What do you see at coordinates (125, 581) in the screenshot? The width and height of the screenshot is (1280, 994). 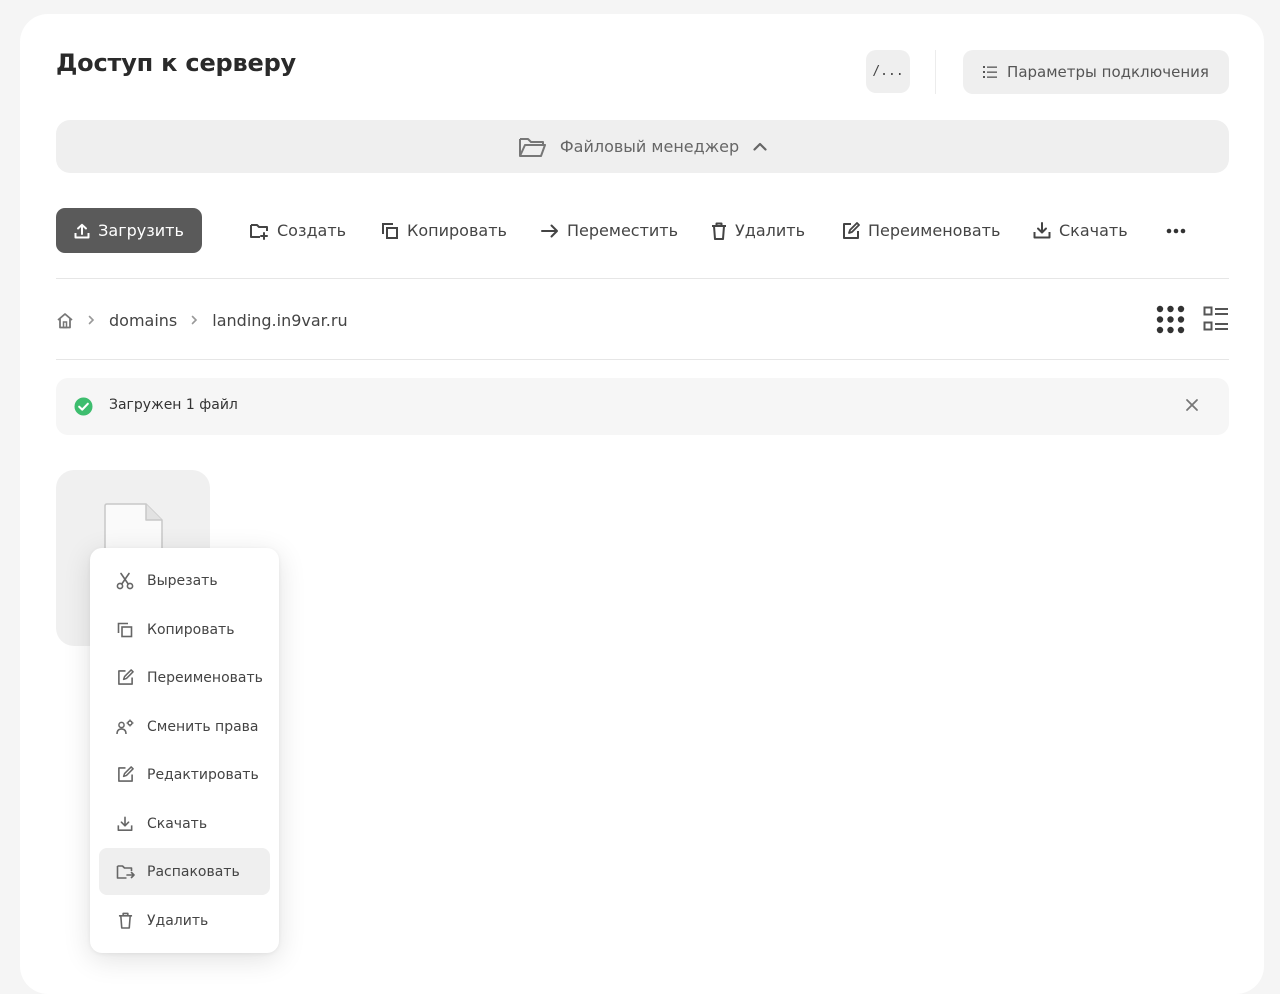 I see `scissors-icon` at bounding box center [125, 581].